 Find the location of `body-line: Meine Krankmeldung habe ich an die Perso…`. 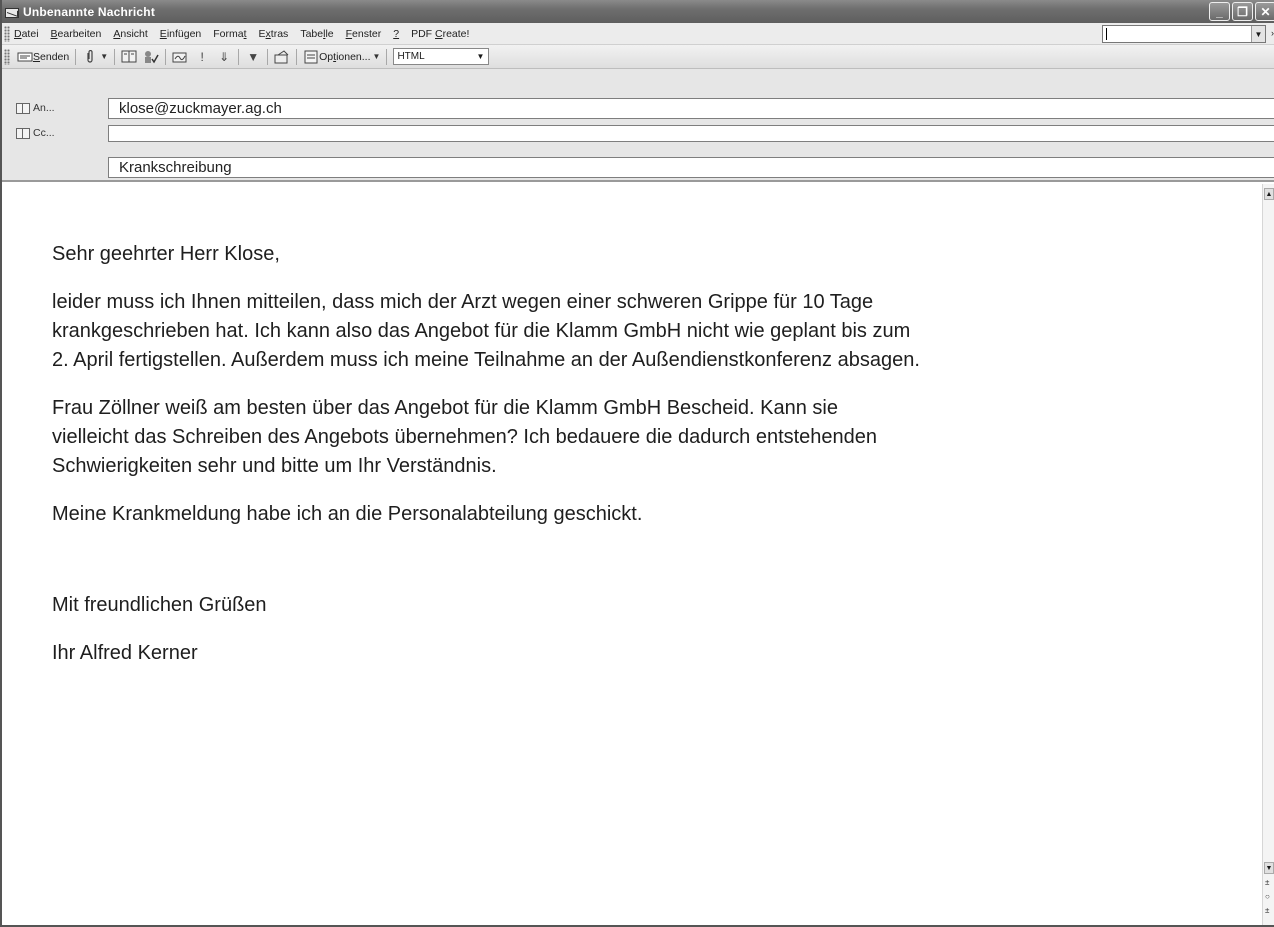

body-line: Meine Krankmeldung habe ich an die Perso… is located at coordinates (347, 514).